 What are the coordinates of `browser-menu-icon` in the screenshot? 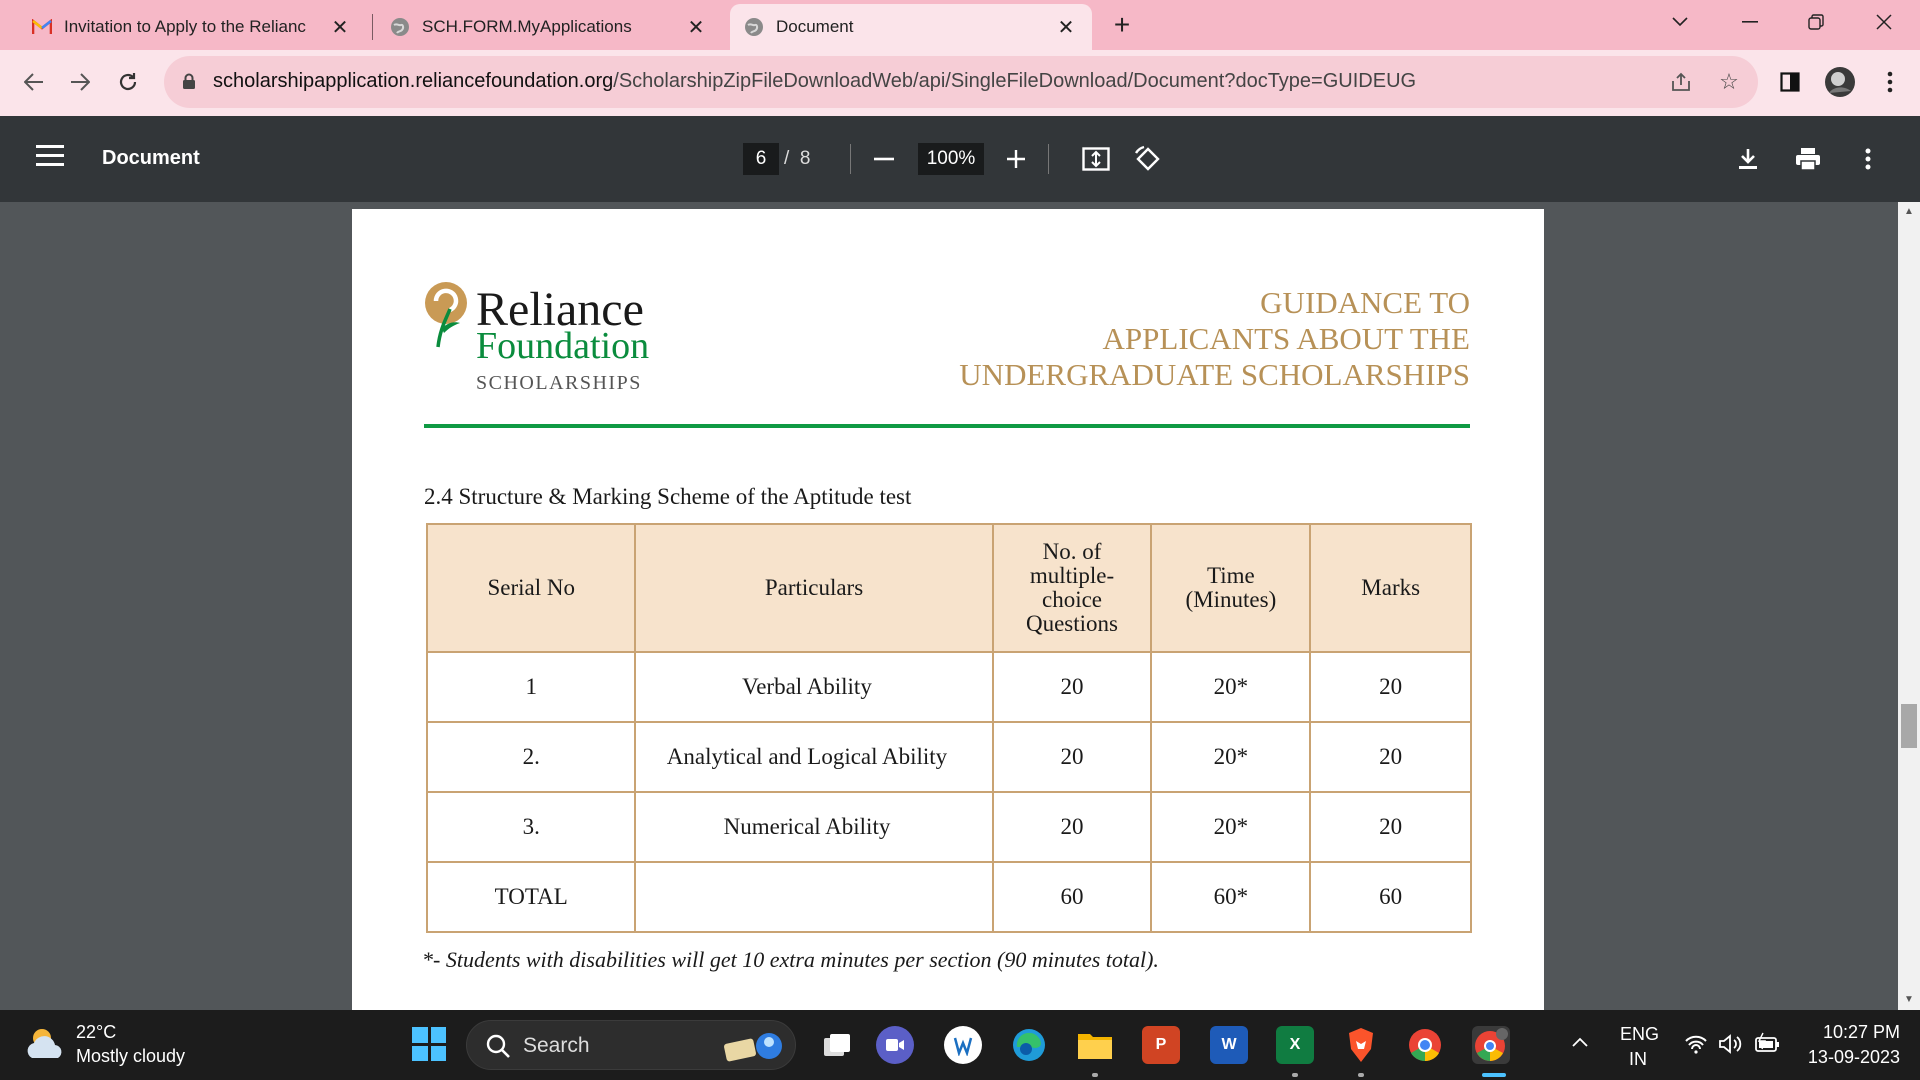 It's located at (1890, 82).